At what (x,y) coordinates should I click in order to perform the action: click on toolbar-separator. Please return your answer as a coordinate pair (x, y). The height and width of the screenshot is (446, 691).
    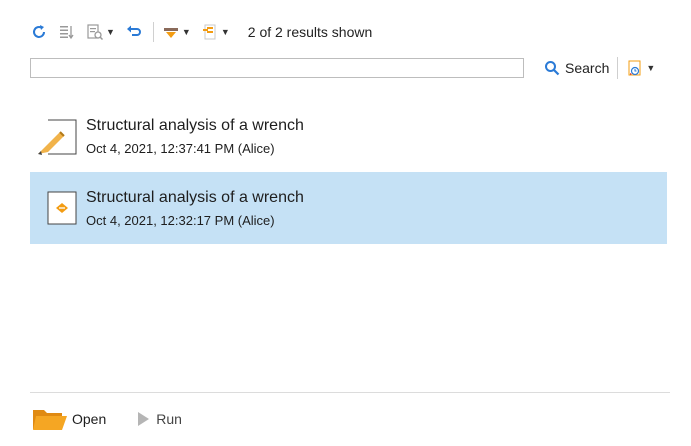
    Looking at the image, I should click on (153, 32).